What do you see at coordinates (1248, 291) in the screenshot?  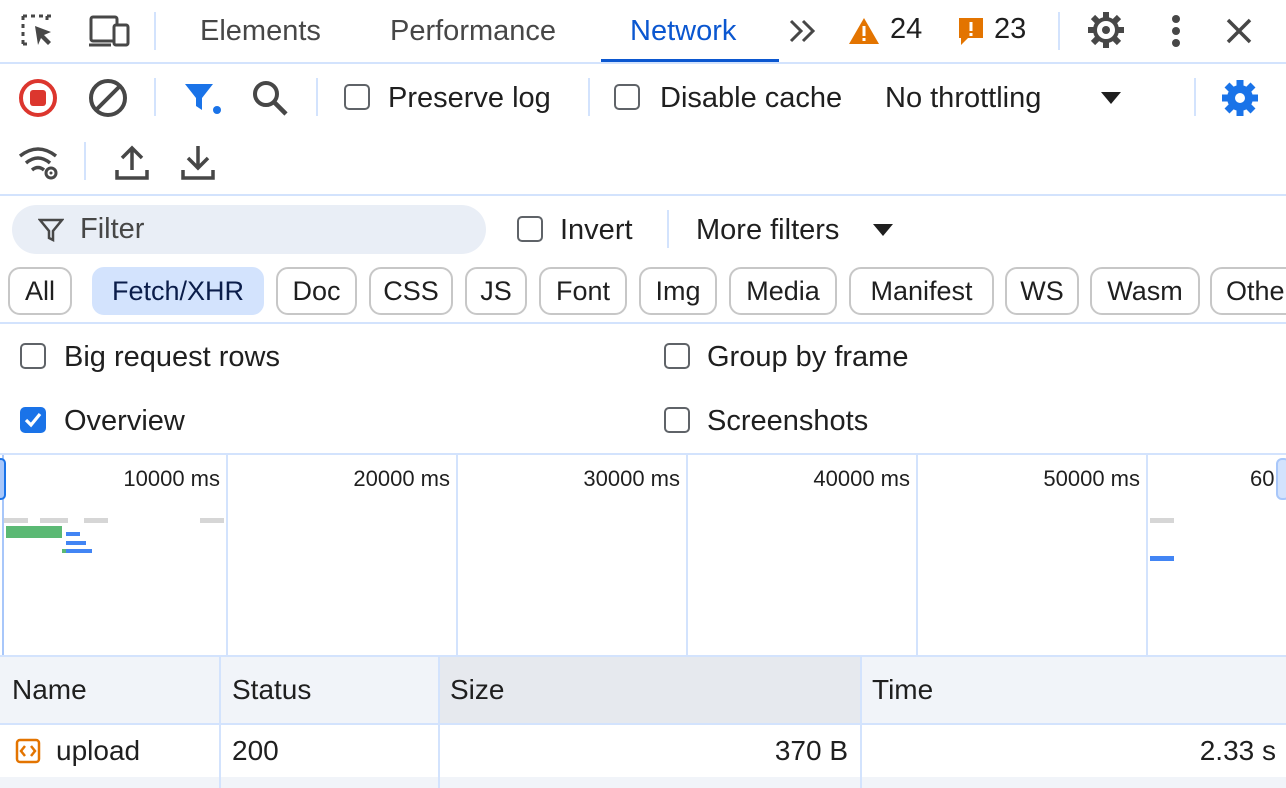 I see `type-filter-other: Othe` at bounding box center [1248, 291].